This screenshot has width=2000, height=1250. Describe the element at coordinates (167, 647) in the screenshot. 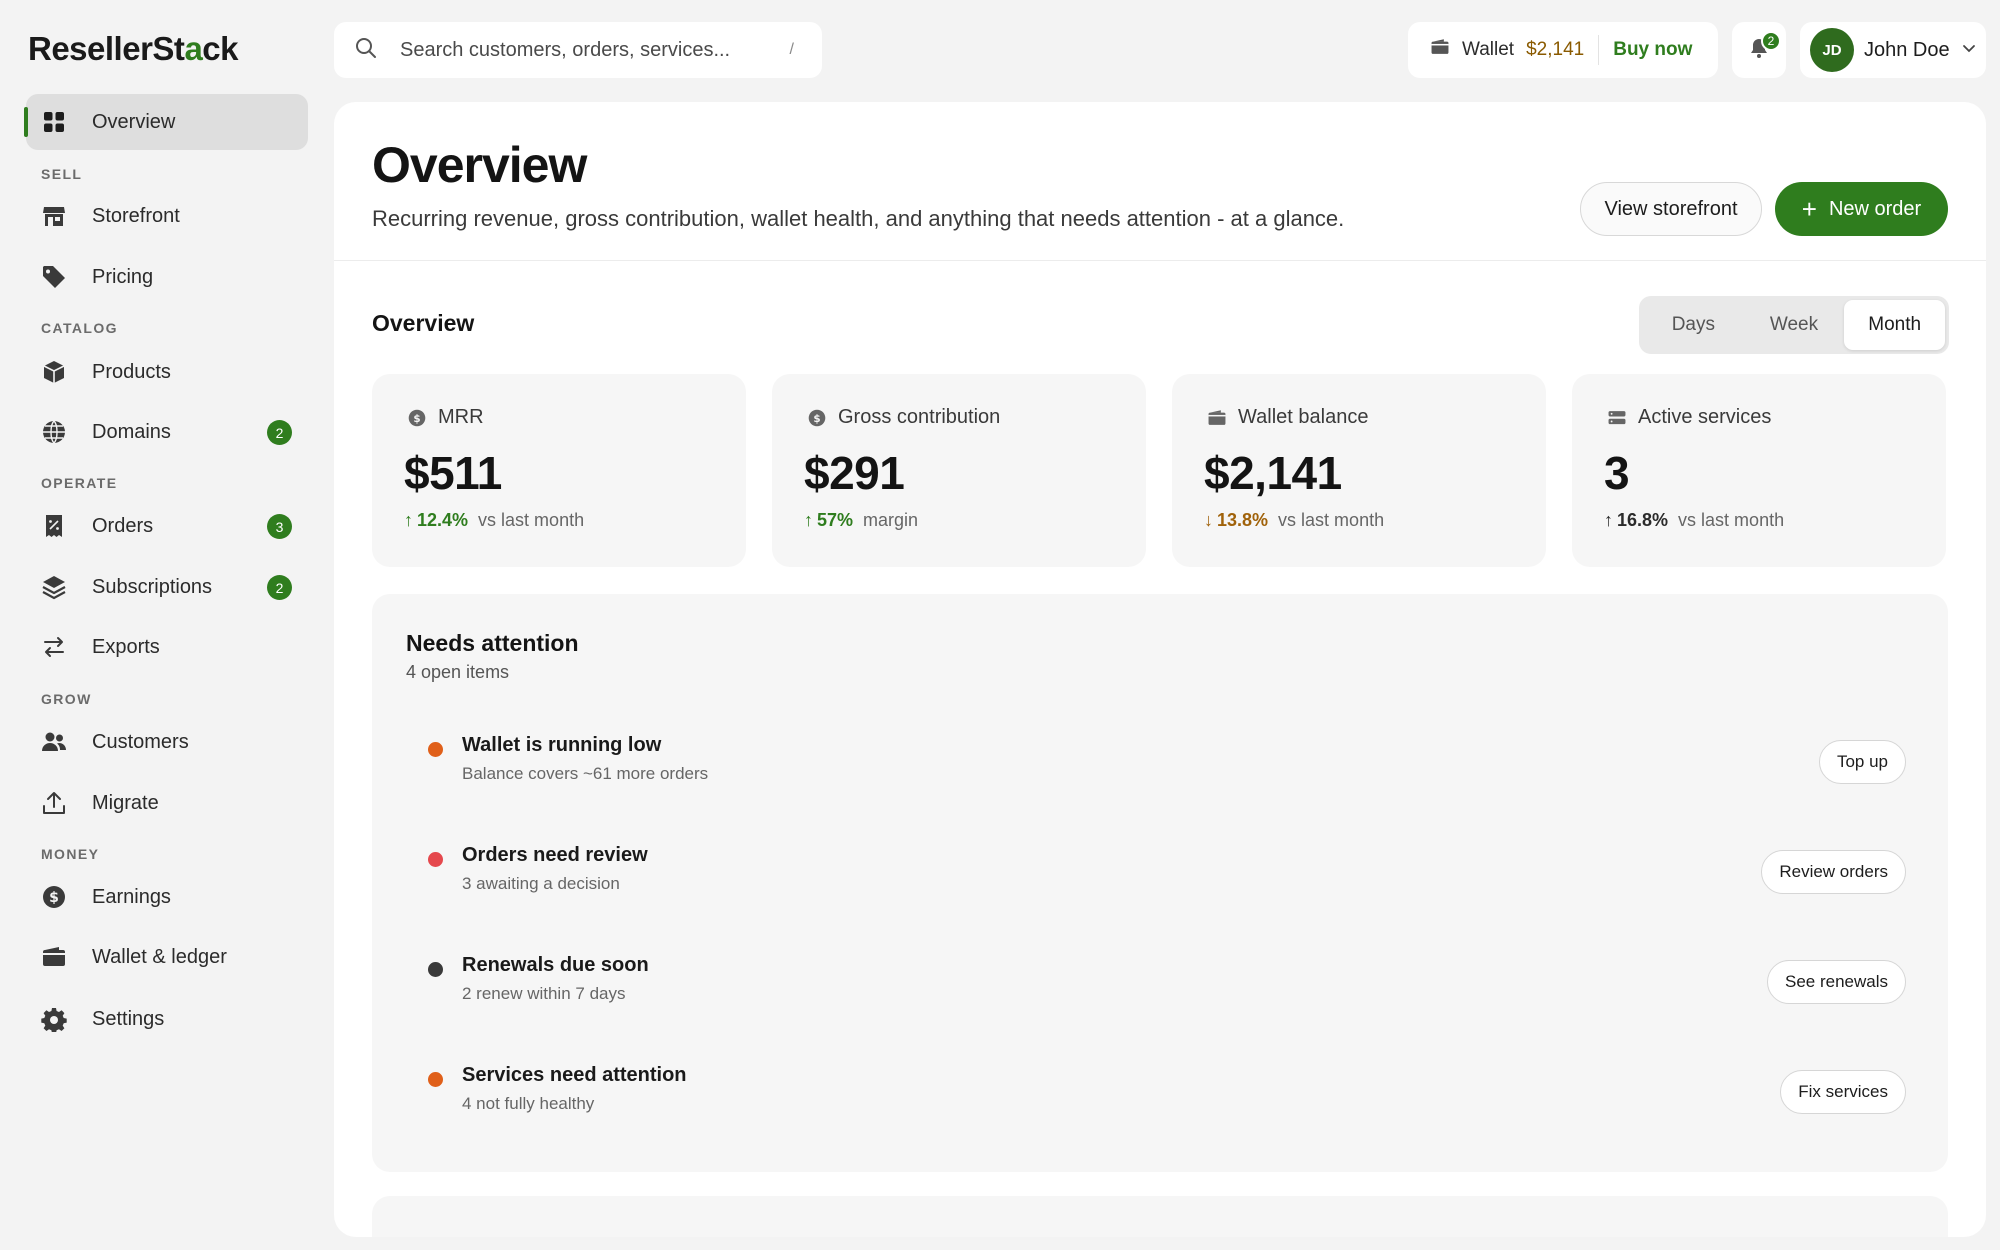

I see `sidebar-item-exports: Exports` at that location.